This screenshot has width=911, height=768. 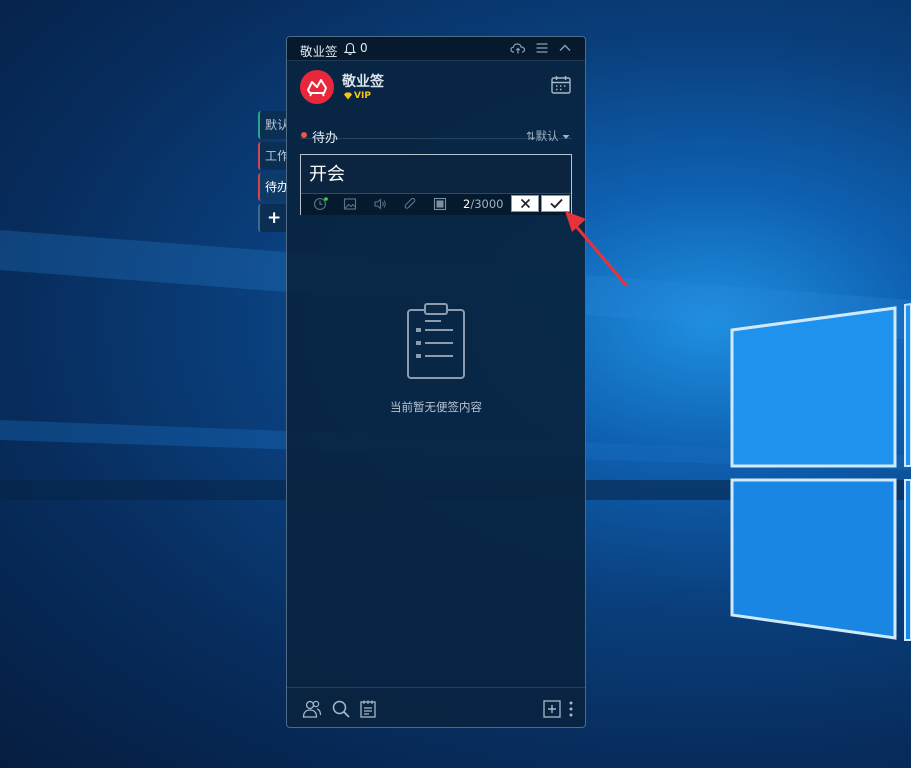 What do you see at coordinates (368, 709) in the screenshot?
I see `notes-icon` at bounding box center [368, 709].